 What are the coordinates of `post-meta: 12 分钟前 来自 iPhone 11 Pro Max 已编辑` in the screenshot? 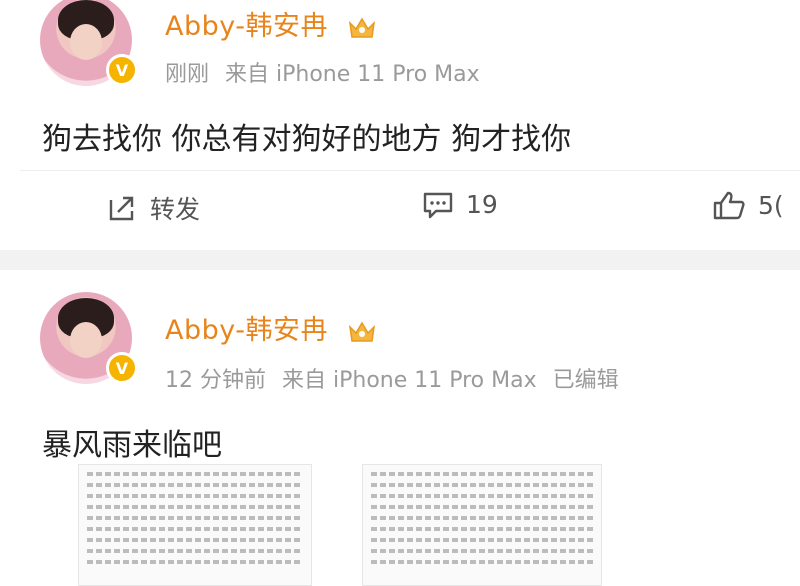 It's located at (400, 378).